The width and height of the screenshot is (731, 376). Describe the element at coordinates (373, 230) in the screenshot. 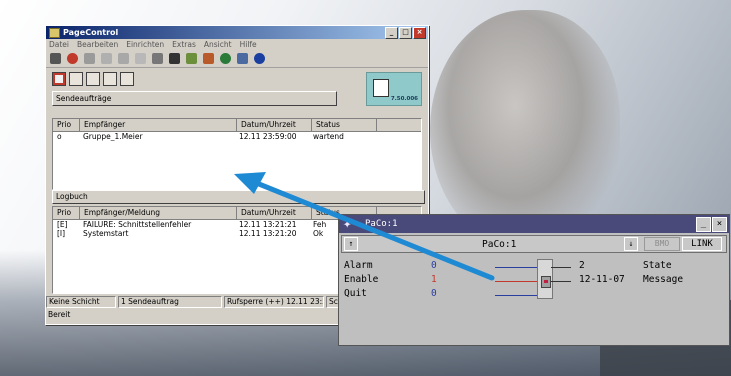

I see `arrow-shaft` at that location.